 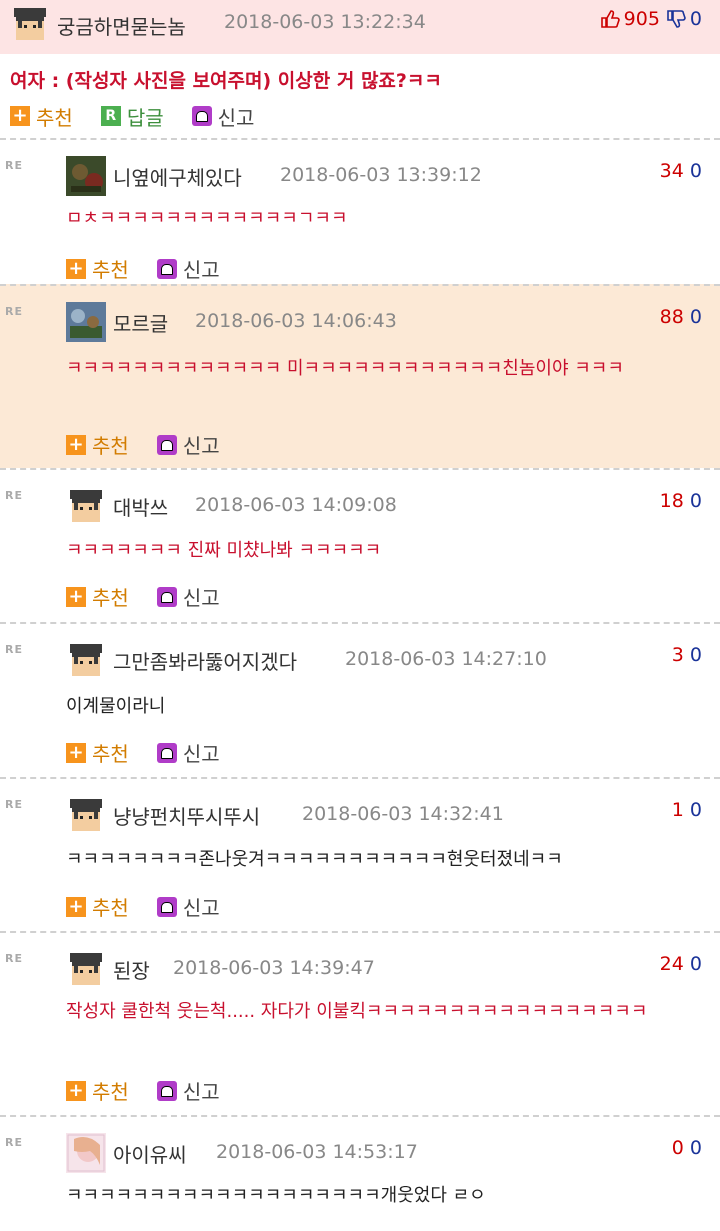 What do you see at coordinates (345, 368) in the screenshot?
I see `comment-text: ㅋㅋㅋㅋㅋㅋㅋㅋㅋㅋㅋㅋㅋ 미ㅋㅋㅋㅋㅋㅋㅋㅋㅋㅋㅋㅋ친놈이야 ㅋㅋㅋ` at bounding box center [345, 368].